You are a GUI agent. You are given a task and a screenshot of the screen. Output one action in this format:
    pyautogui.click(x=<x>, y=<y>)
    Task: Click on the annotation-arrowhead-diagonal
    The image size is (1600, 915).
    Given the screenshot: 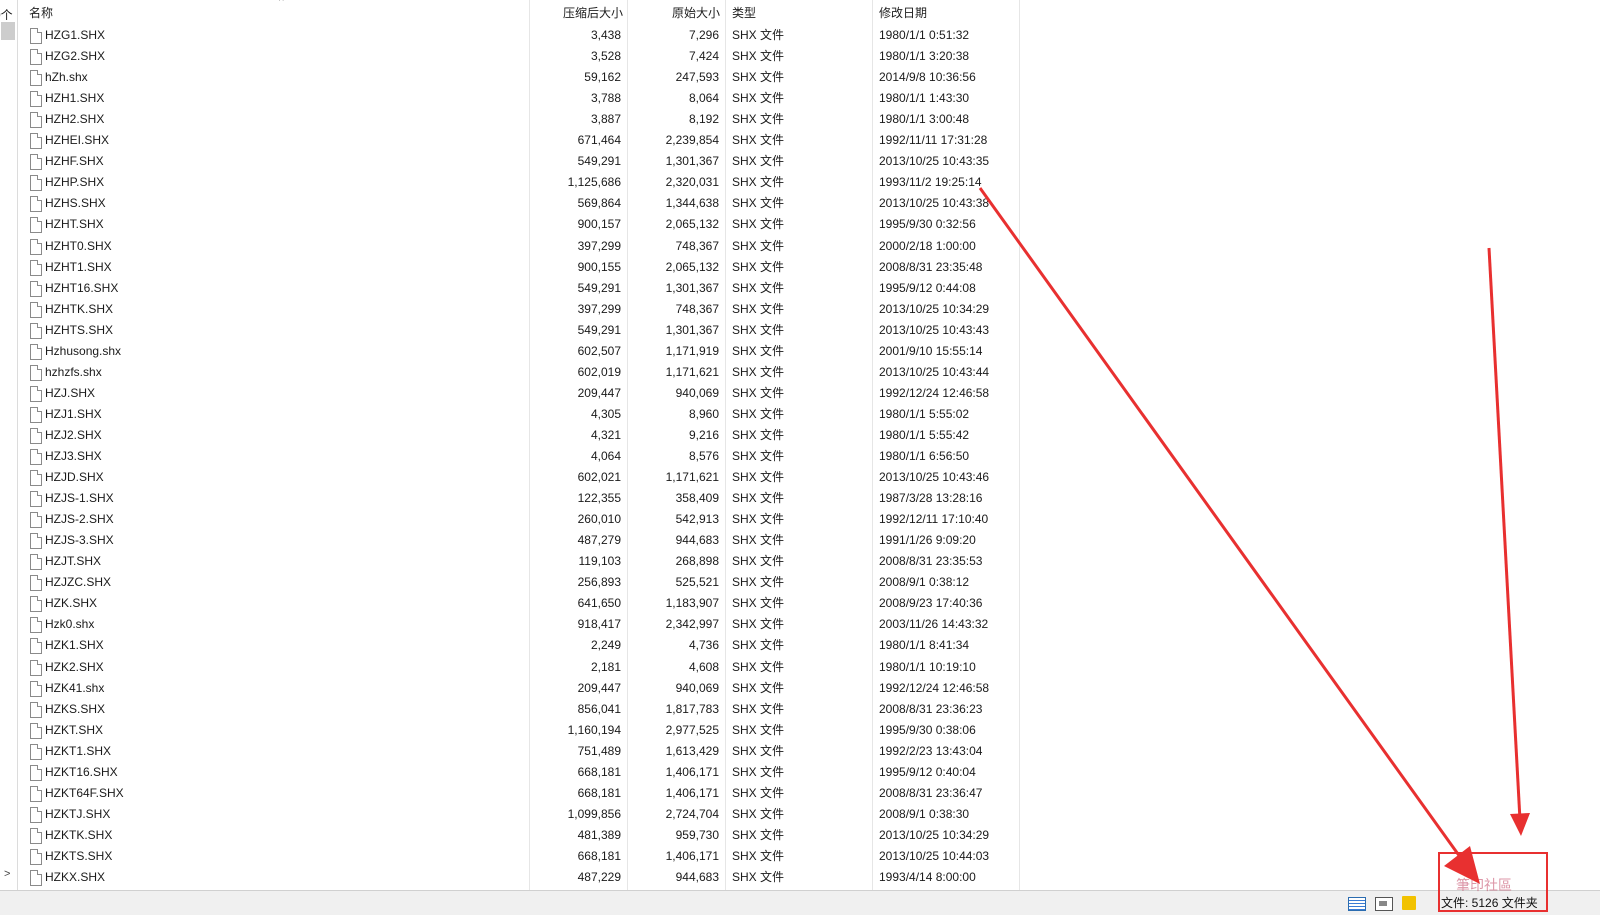 What is the action you would take?
    pyautogui.click(x=1462, y=865)
    